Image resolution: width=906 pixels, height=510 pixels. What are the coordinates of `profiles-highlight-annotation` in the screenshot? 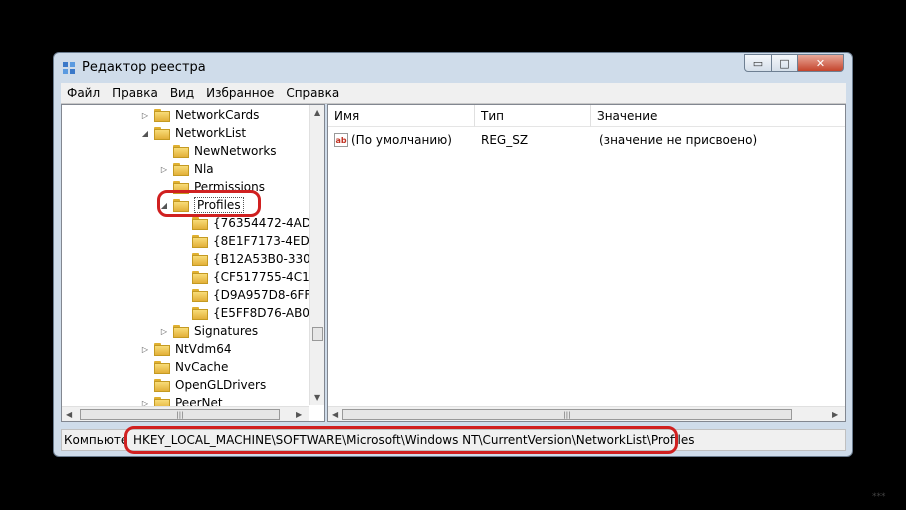 It's located at (209, 203).